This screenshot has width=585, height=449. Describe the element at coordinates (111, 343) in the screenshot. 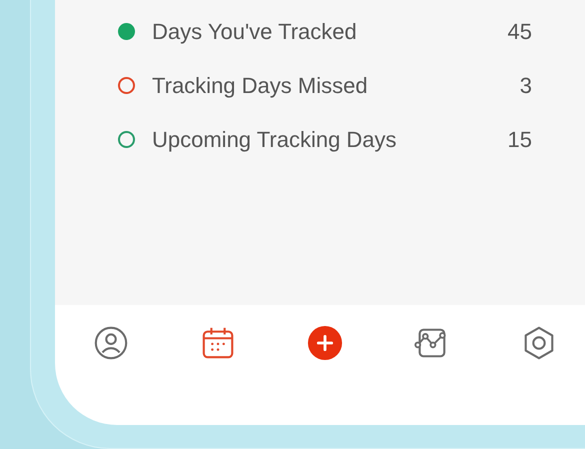

I see `profile-icon` at that location.